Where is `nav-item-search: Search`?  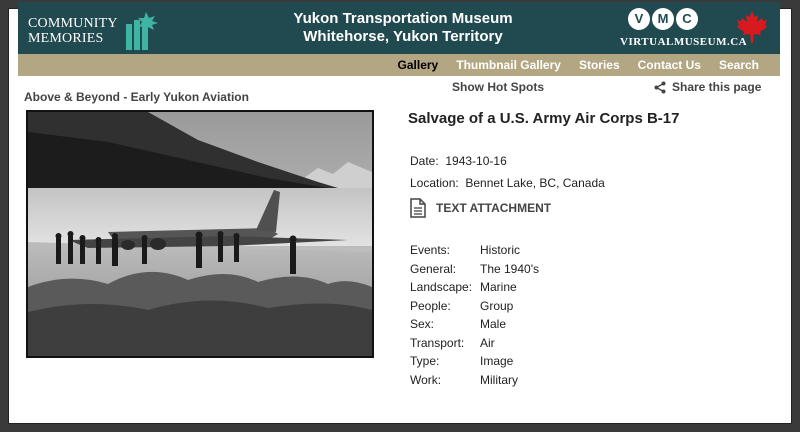
nav-item-search: Search is located at coordinates (739, 65).